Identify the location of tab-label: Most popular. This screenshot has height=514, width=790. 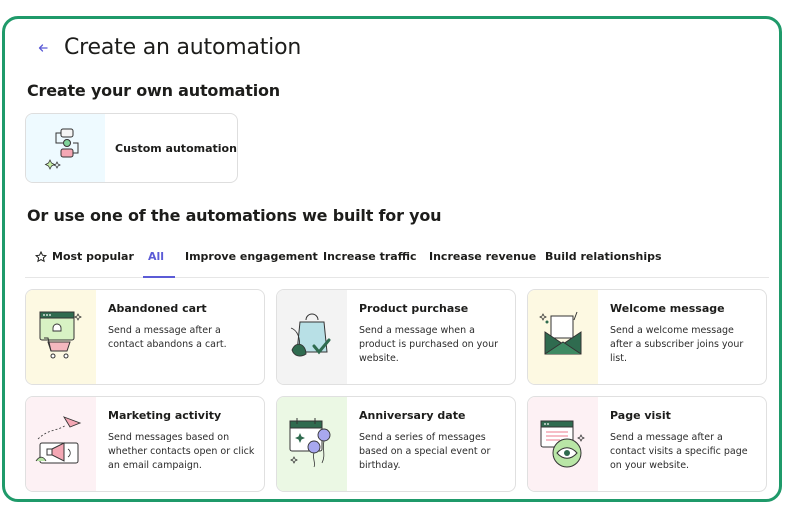
(93, 256).